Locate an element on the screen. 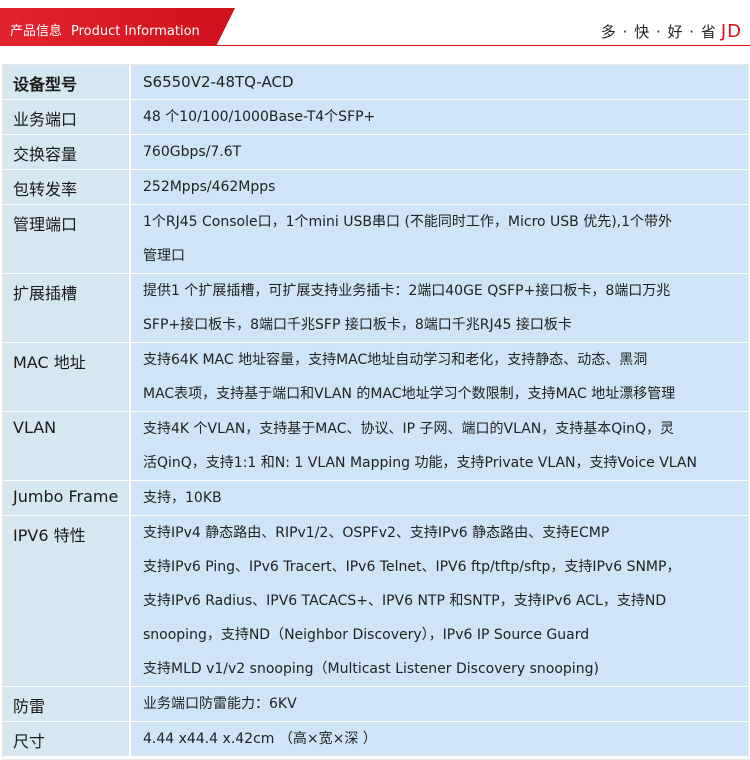 Image resolution: width=750 pixels, height=760 pixels. spec-value-line: SFP+接口板卡，8端口千兆SFP 接口板卡，8端口千兆RJ45 接口板卡 is located at coordinates (357, 325).